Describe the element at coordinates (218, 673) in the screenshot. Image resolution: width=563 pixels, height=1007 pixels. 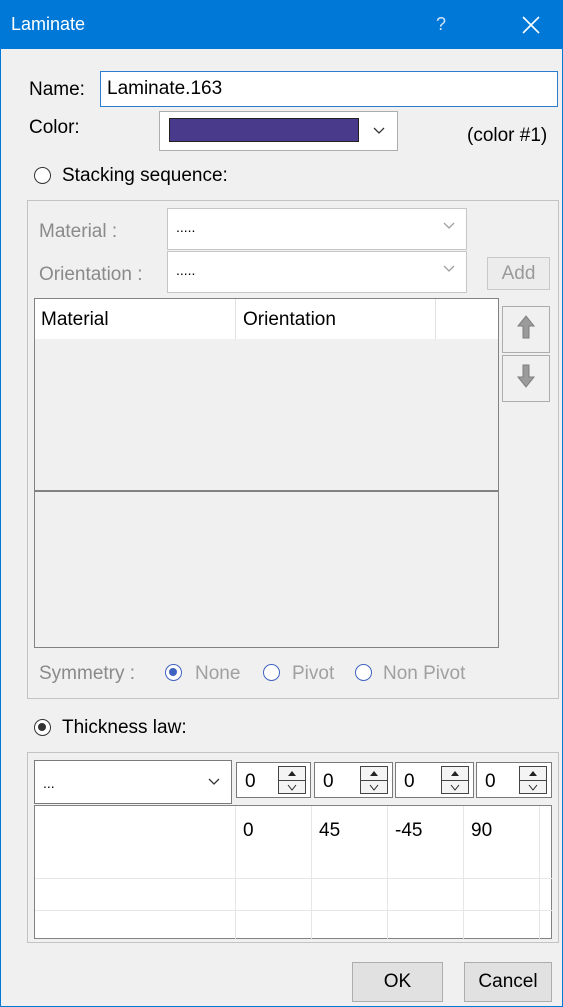
I see `symmetry-none-label: None` at that location.